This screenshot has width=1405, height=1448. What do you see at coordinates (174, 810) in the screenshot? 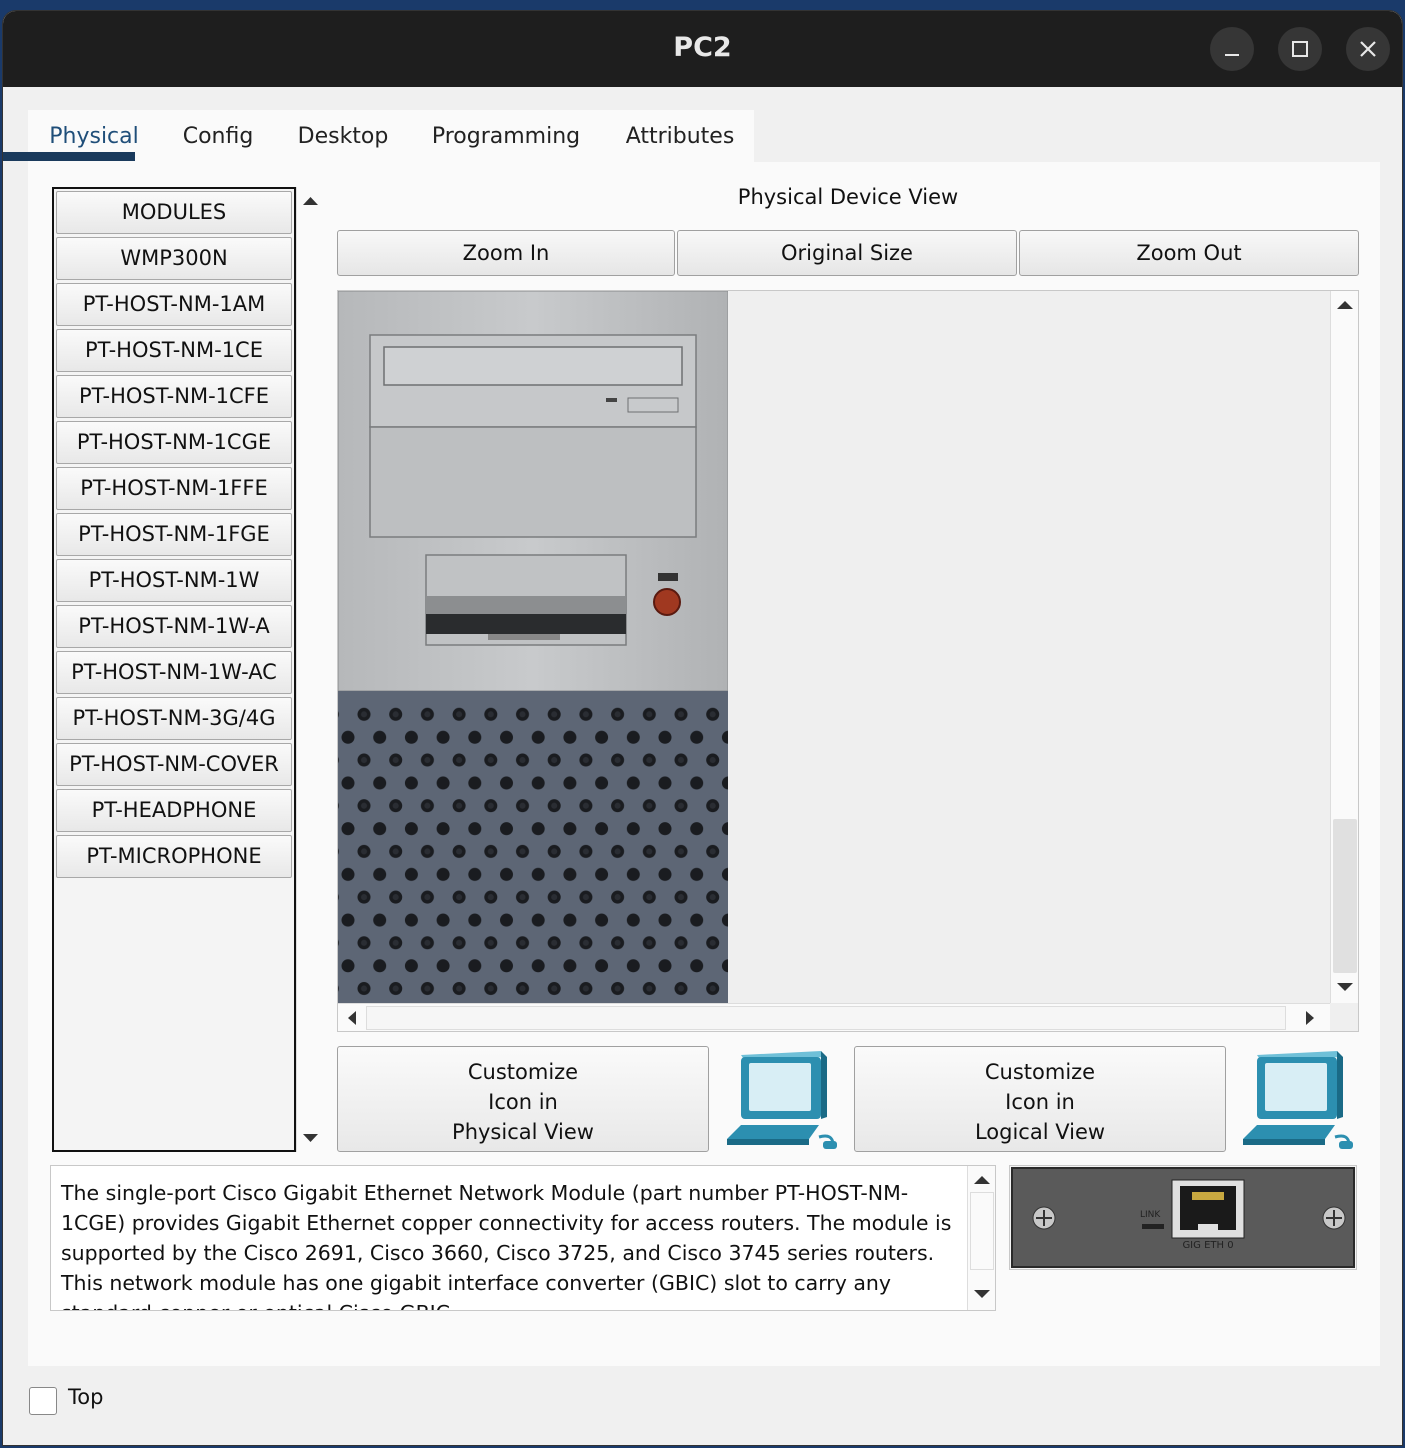
I see `module-item: PT-HEADPHONE` at bounding box center [174, 810].